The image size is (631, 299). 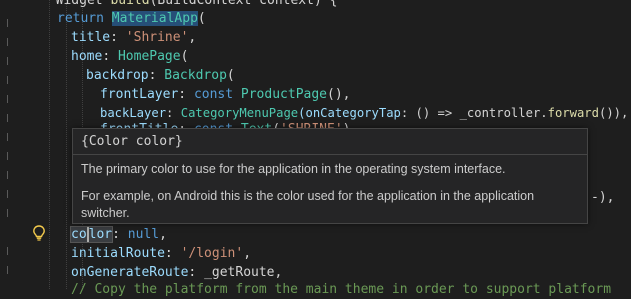 I want to click on code-token: ()),, so click(x=614, y=113).